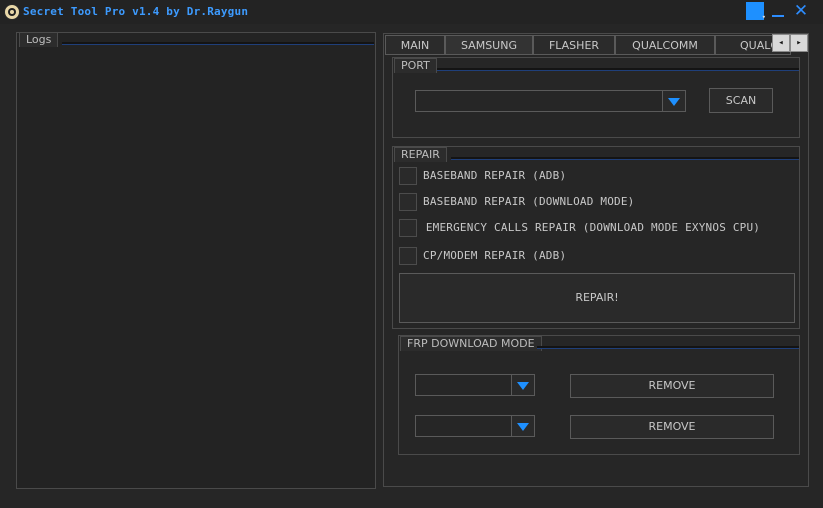 The image size is (823, 508). What do you see at coordinates (408, 202) in the screenshot?
I see `baseband-download-checkbox` at bounding box center [408, 202].